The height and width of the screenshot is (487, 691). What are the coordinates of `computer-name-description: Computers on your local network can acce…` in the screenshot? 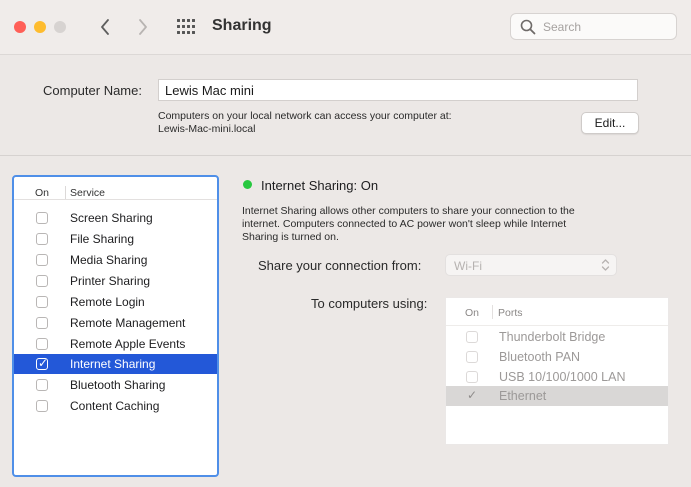 It's located at (305, 123).